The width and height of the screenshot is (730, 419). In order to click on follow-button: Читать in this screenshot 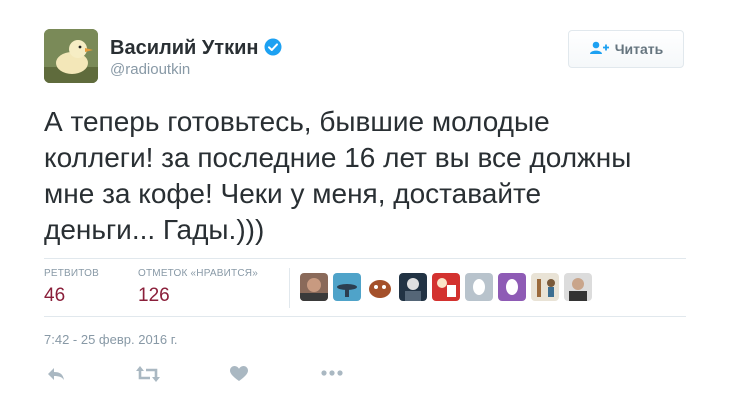, I will do `click(626, 49)`.